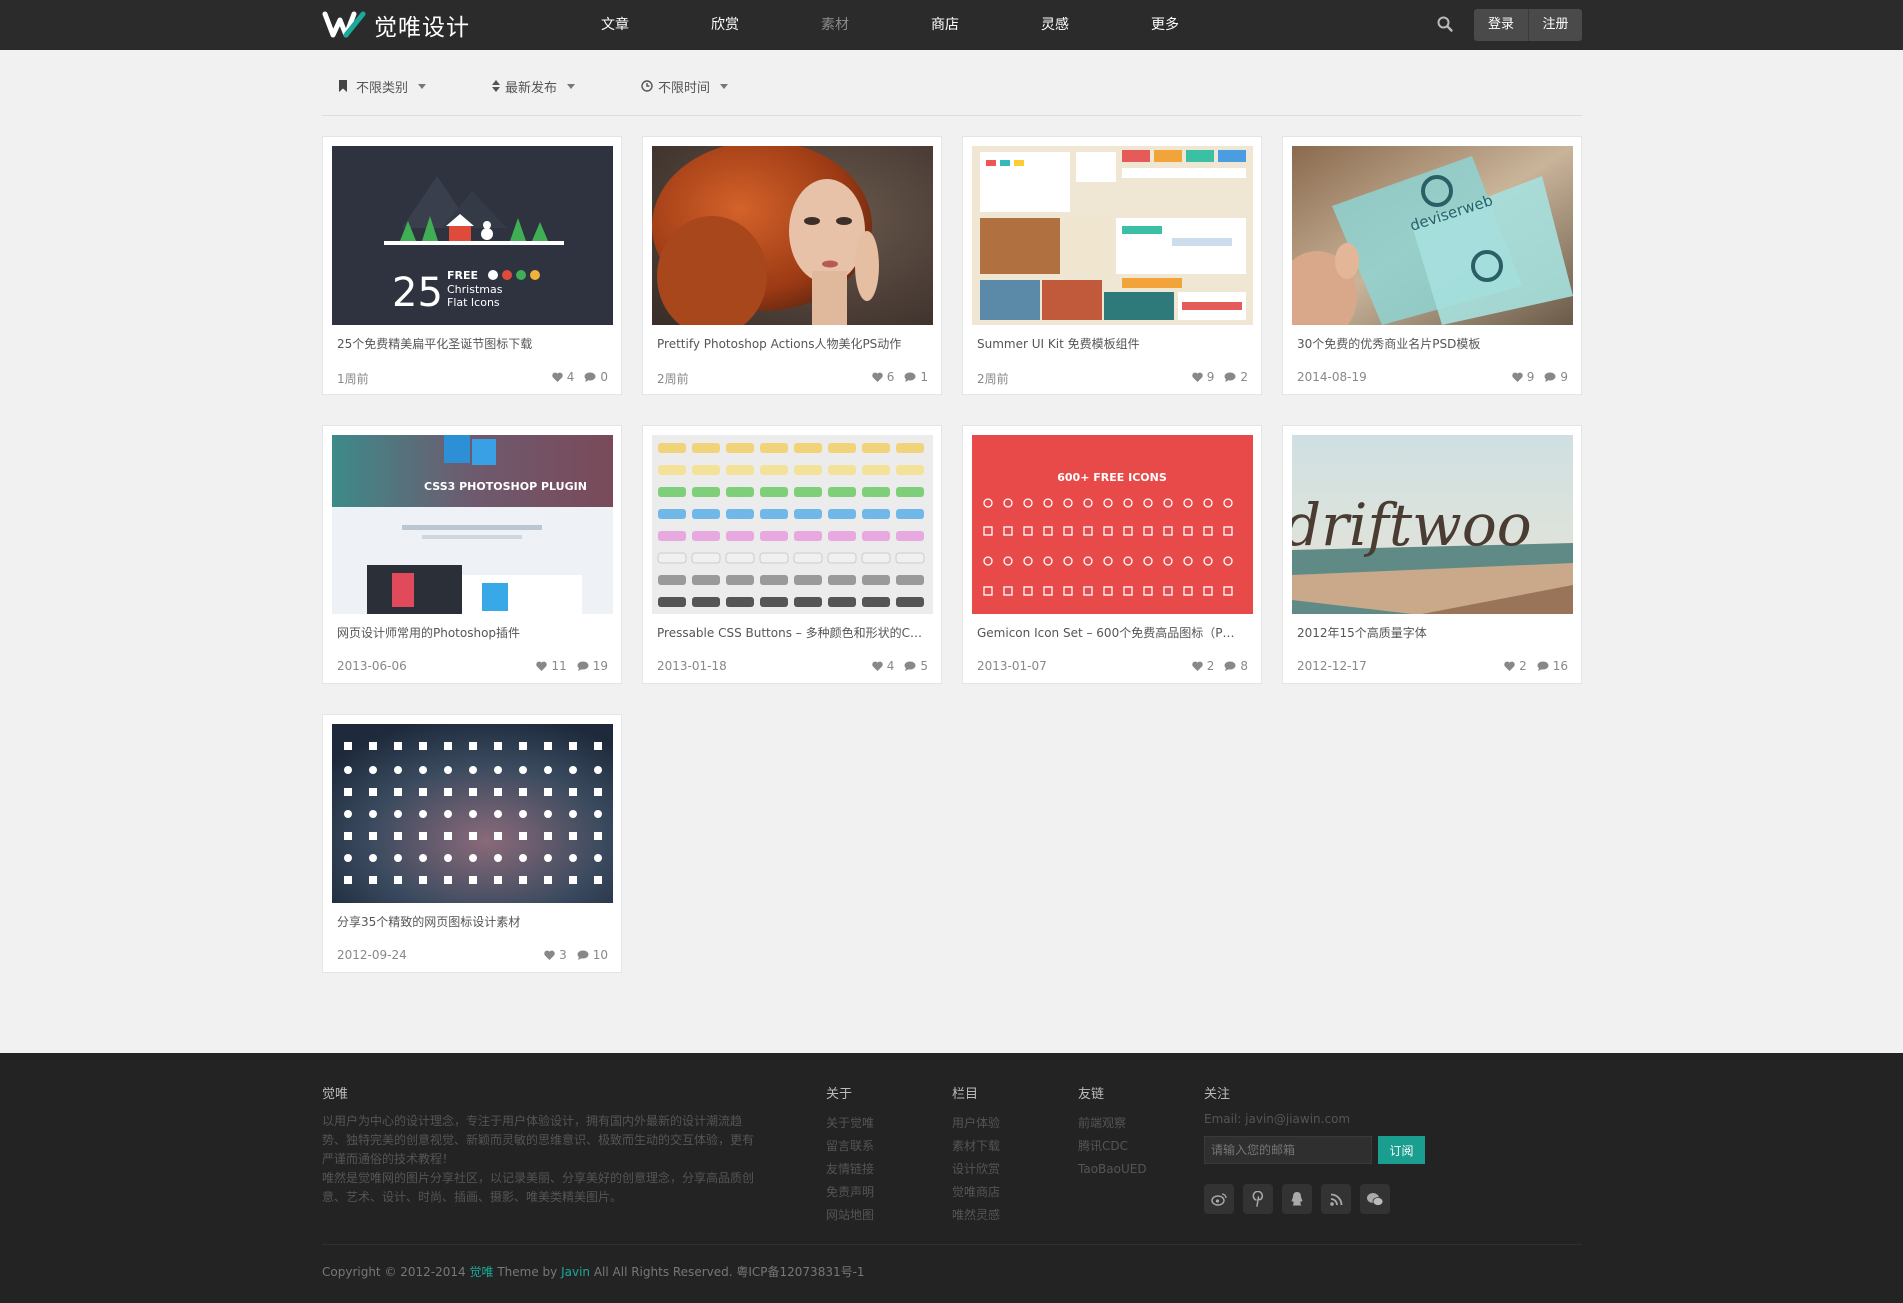 This screenshot has height=1303, width=1903. Describe the element at coordinates (976, 1192) in the screenshot. I see `footer-link: 觉唯商店` at that location.